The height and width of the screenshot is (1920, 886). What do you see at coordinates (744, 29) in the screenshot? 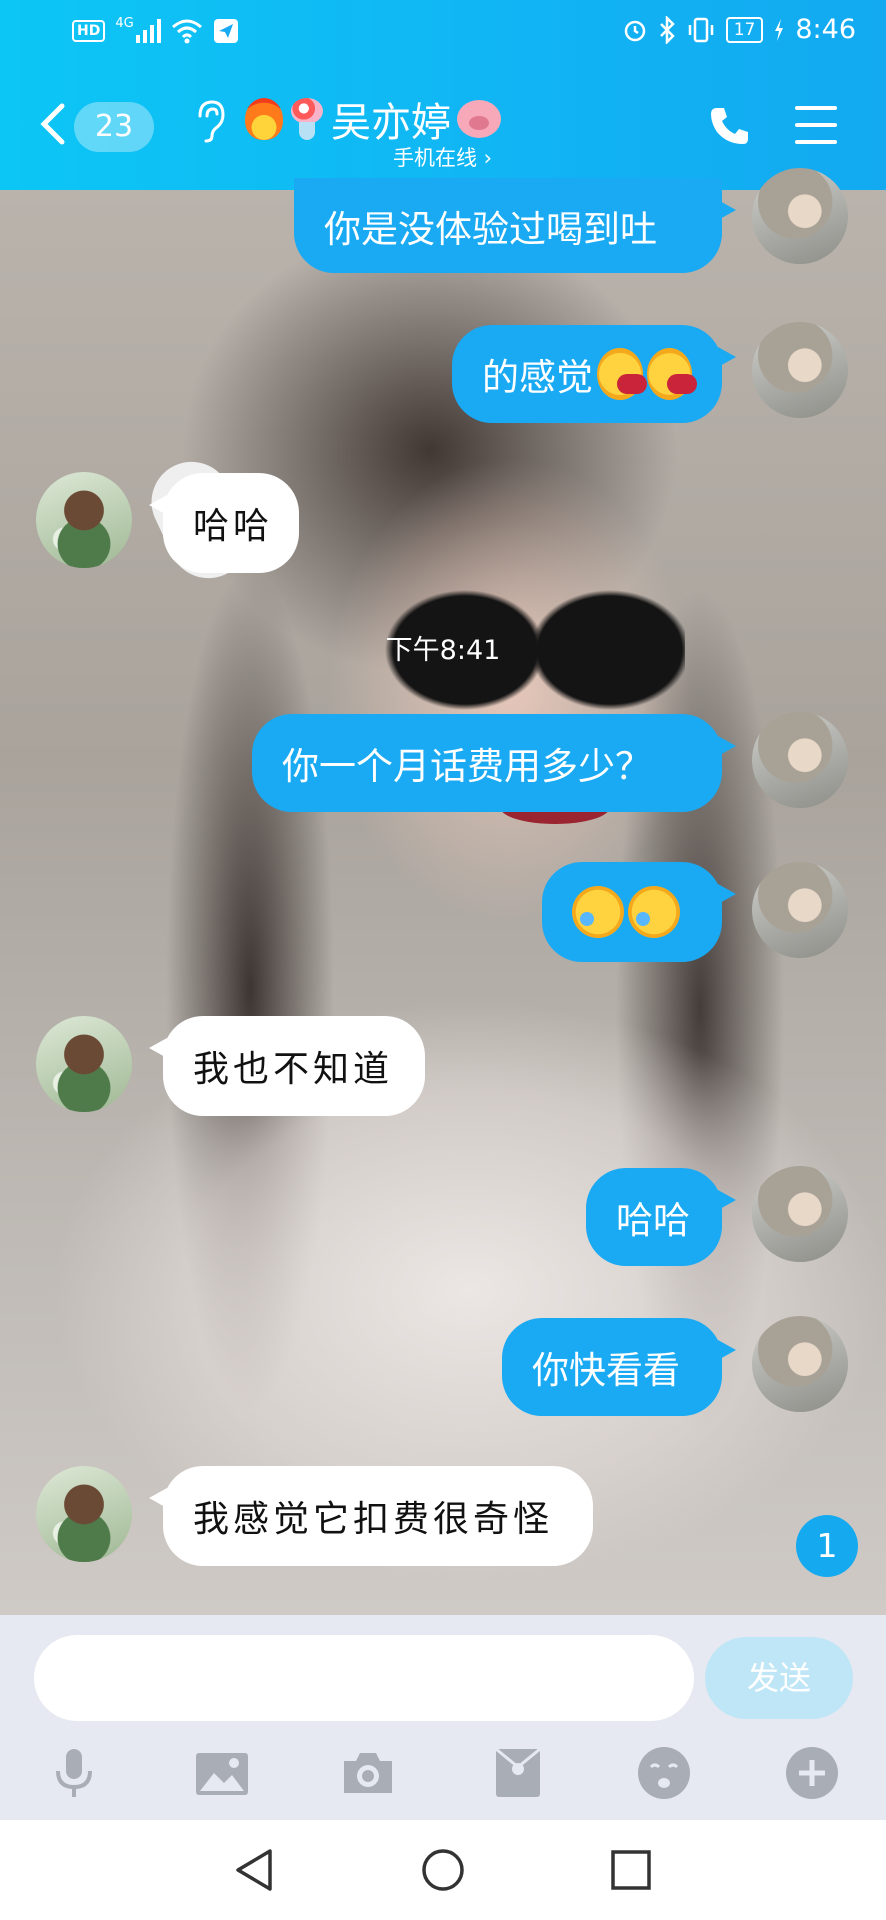
I see `battery-indicator: 17` at bounding box center [744, 29].